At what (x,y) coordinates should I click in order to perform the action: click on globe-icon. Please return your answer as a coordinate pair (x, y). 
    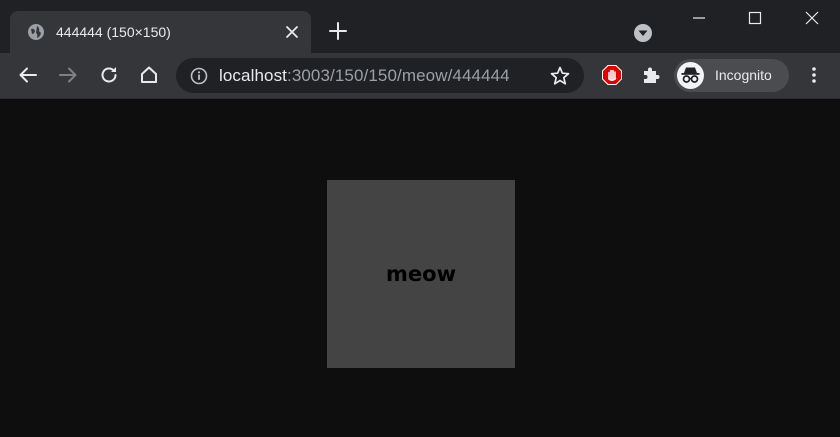
    Looking at the image, I should click on (36, 32).